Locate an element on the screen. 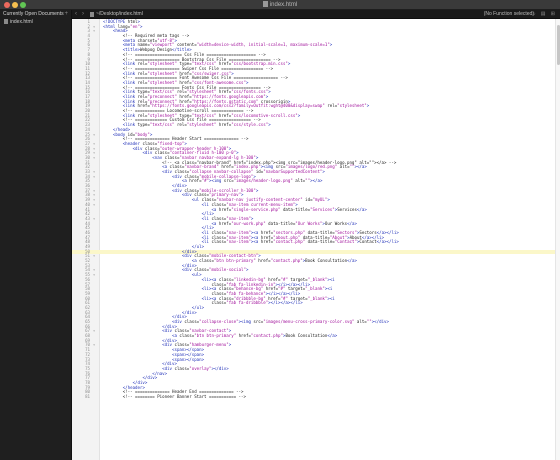 This screenshot has width=560, height=460. back-arrow-icon: ‹ is located at coordinates (76, 14).